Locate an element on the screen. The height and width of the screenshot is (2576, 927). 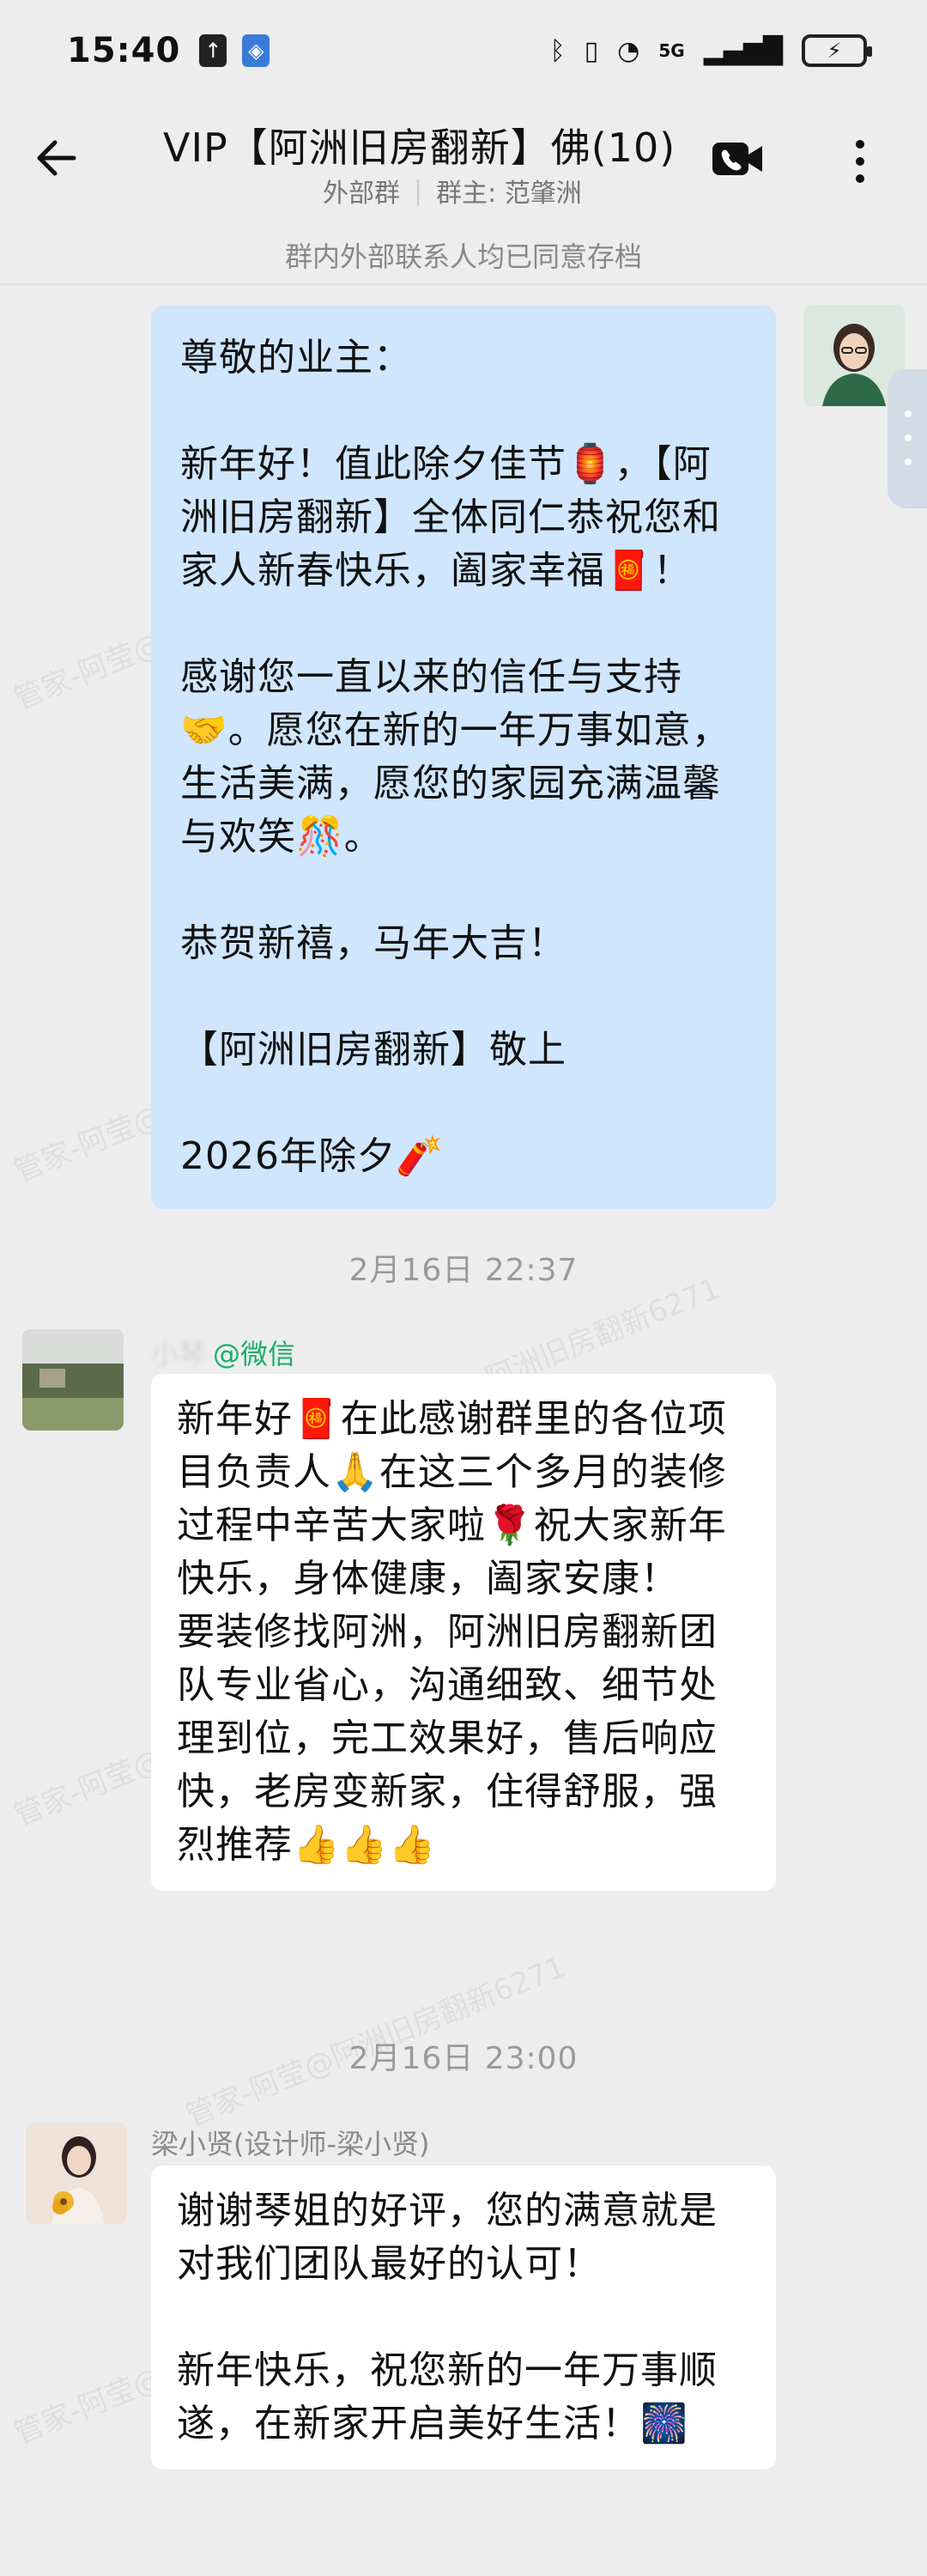
header-divider is located at coordinates (463, 284).